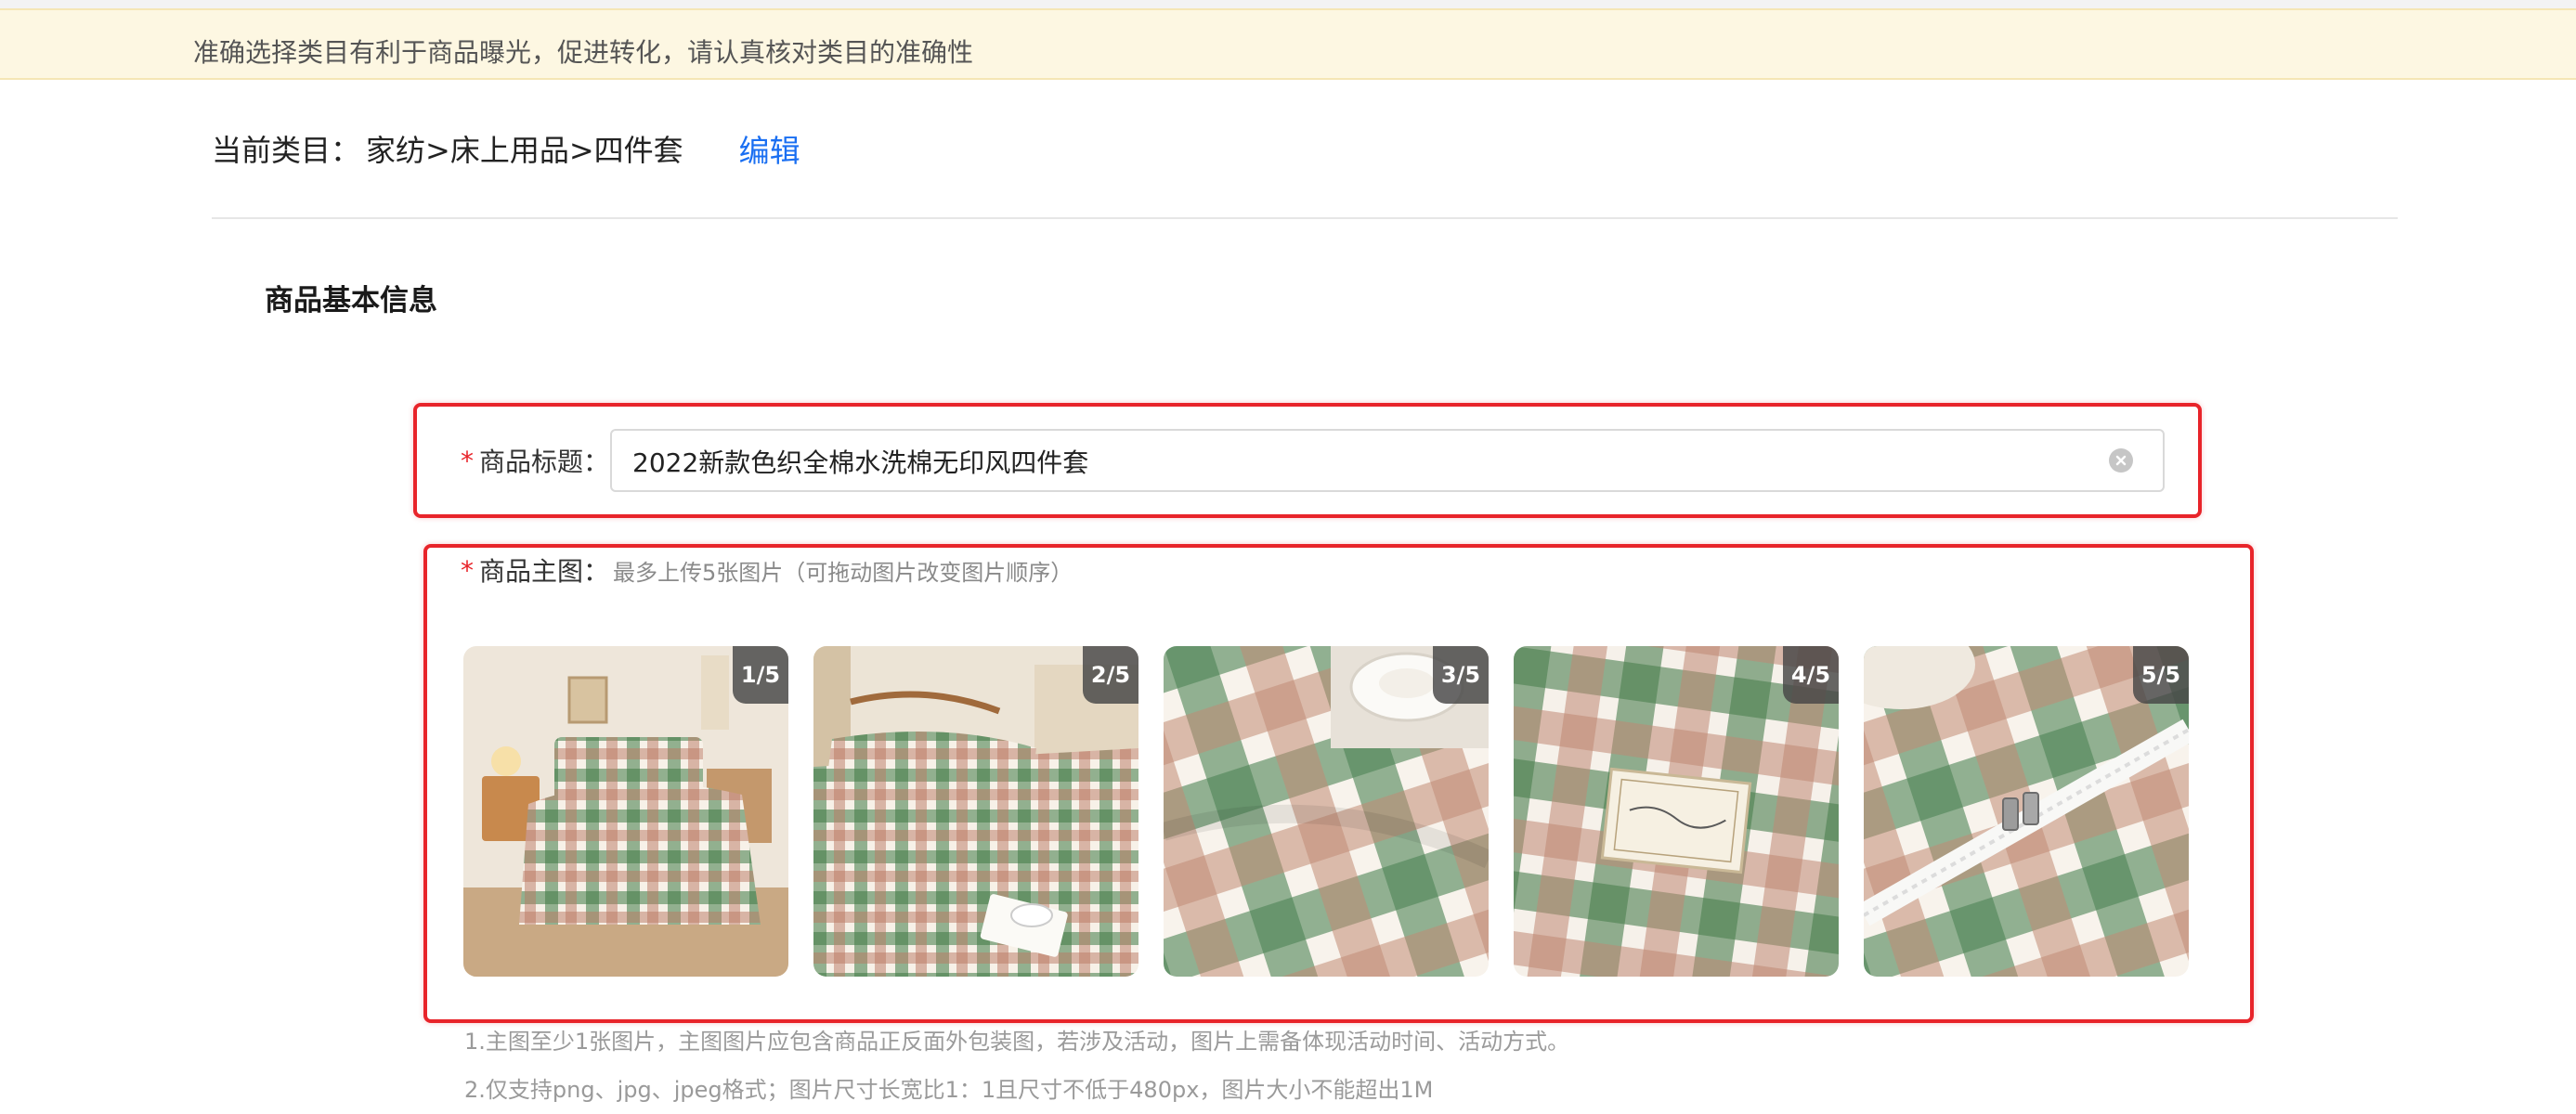 This screenshot has height=1114, width=2576. Describe the element at coordinates (2161, 675) in the screenshot. I see `image-order-badge: 5/5` at that location.